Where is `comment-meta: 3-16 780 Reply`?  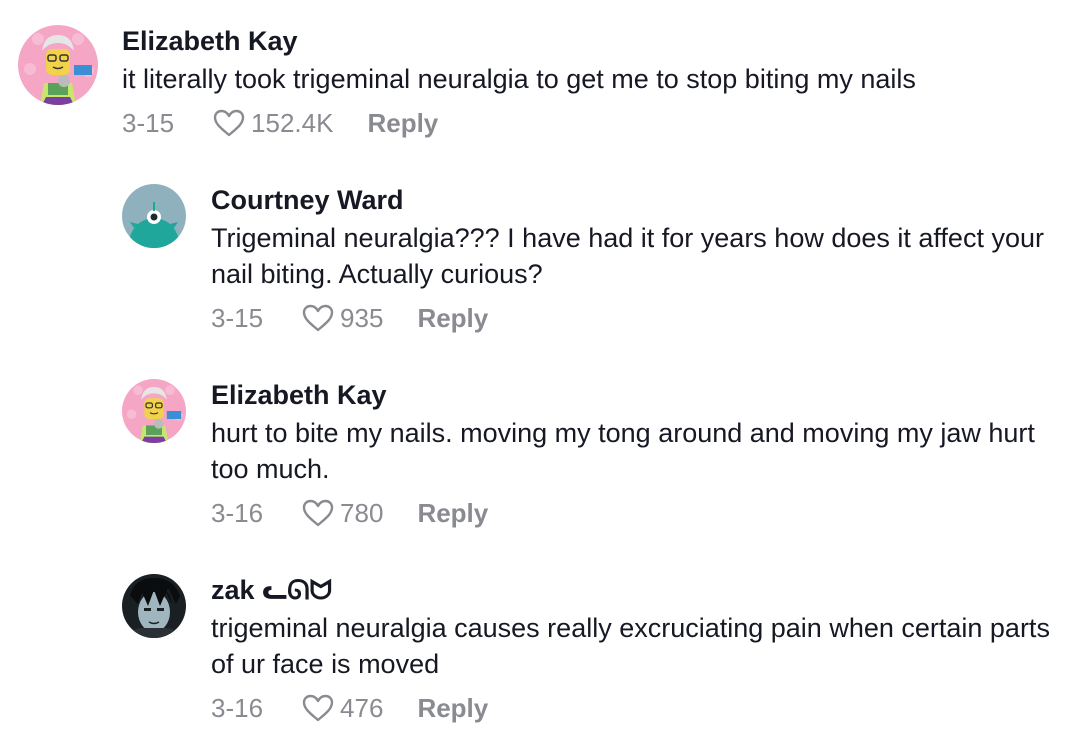
comment-meta: 3-16 780 Reply is located at coordinates (641, 513).